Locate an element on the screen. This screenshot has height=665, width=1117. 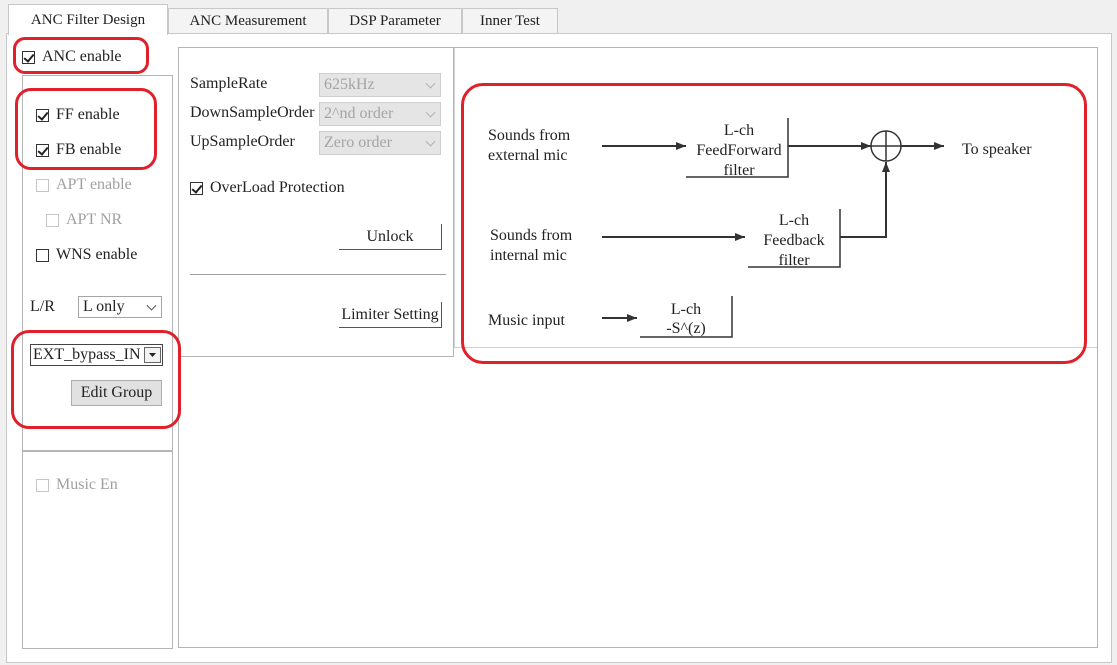
fb-text-2: Feedback is located at coordinates (793, 240).